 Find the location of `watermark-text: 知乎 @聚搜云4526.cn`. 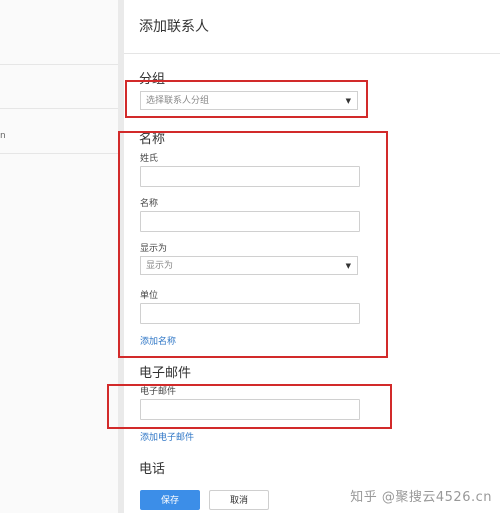

watermark-text: 知乎 @聚搜云4526.cn is located at coordinates (421, 497).